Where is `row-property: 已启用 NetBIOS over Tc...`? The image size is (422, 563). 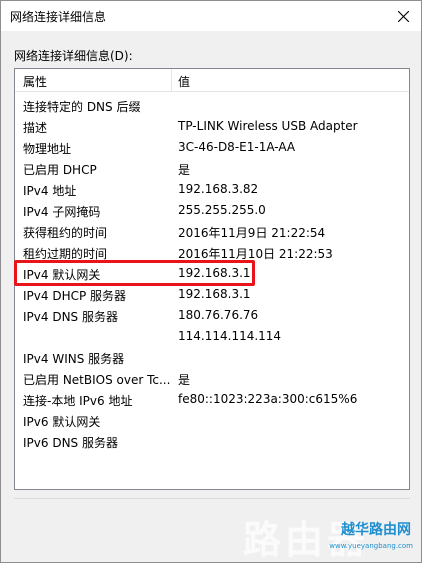
row-property: 已启用 NetBIOS over Tc... is located at coordinates (97, 380).